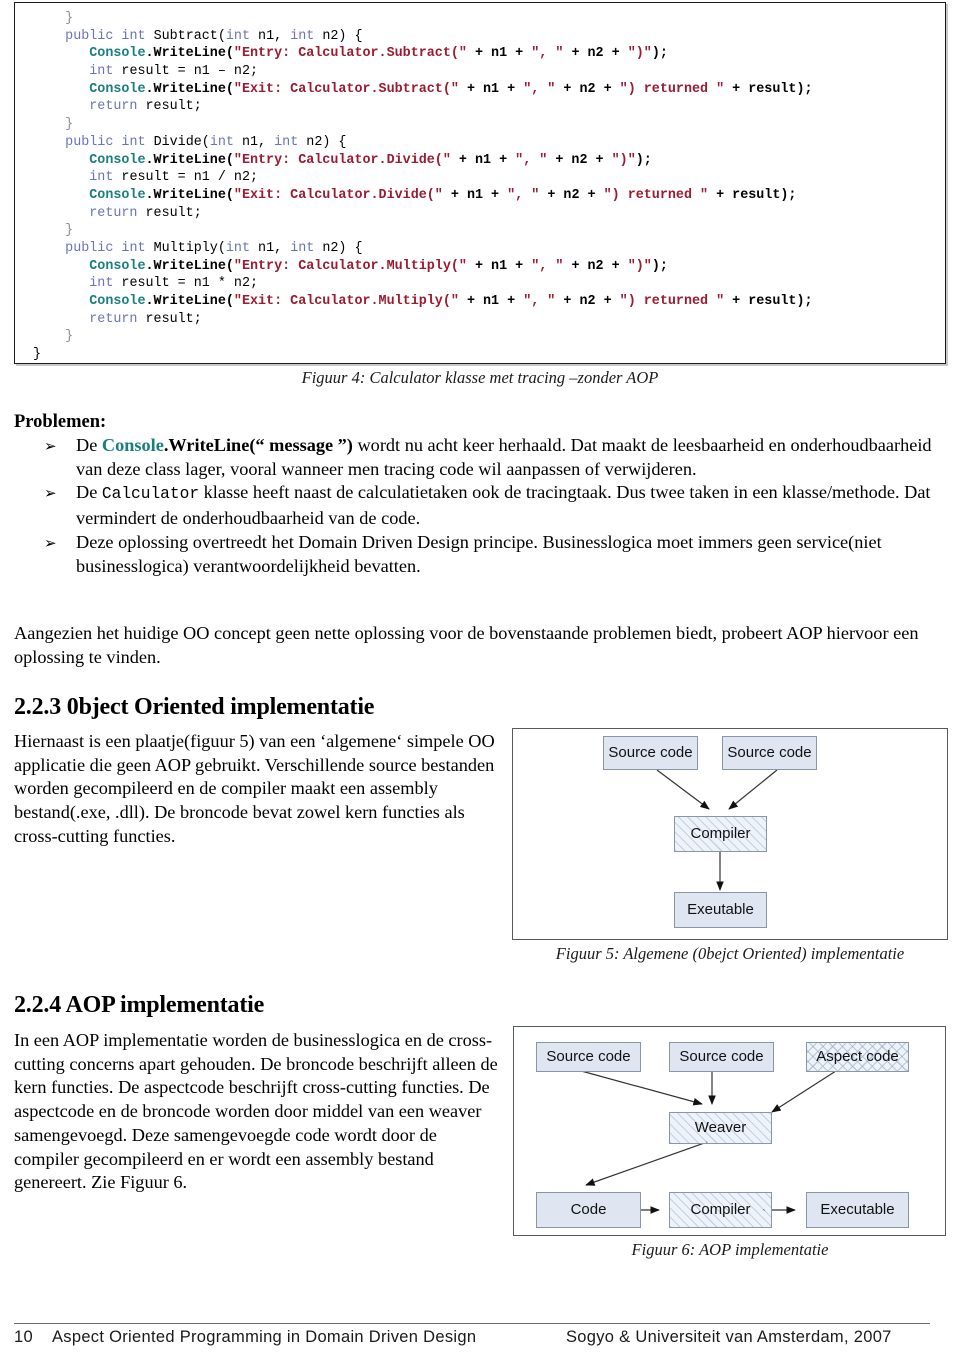 The height and width of the screenshot is (1352, 960). Describe the element at coordinates (489, 125) in the screenshot. I see `code-line: }` at that location.